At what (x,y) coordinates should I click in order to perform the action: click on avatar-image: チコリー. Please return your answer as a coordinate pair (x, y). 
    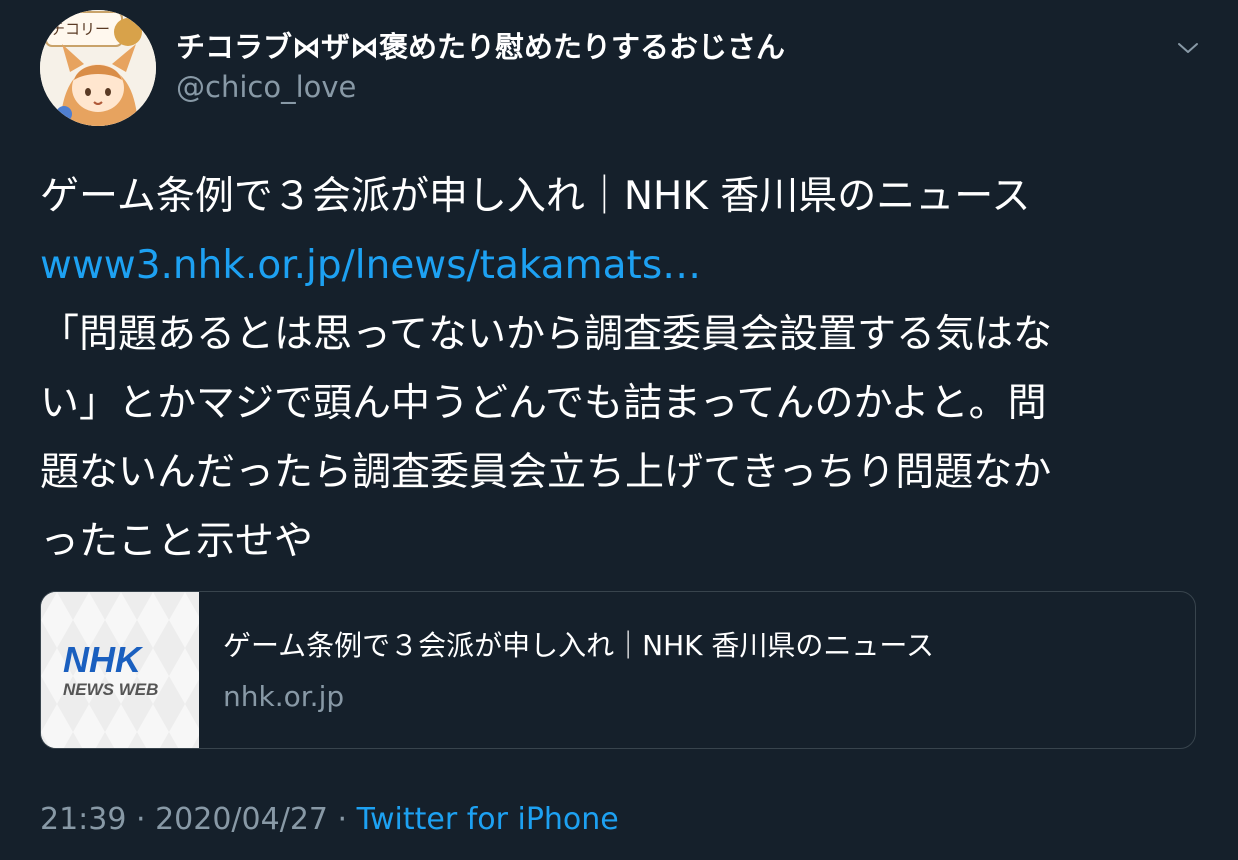
    Looking at the image, I should click on (98, 68).